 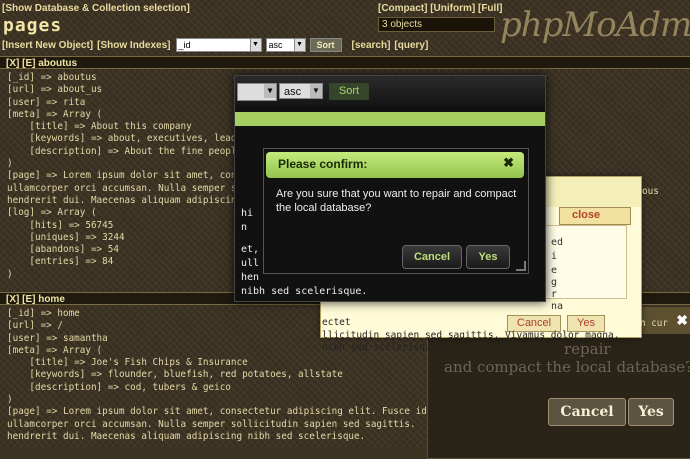 What do you see at coordinates (554, 294) in the screenshot?
I see `dialog-text: r` at bounding box center [554, 294].